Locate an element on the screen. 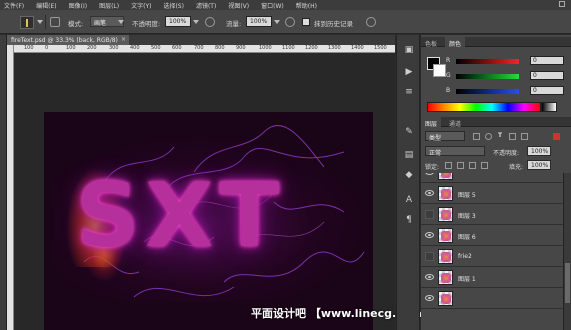 The image size is (571, 330). actions-play-icon: ▶ is located at coordinates (409, 72).